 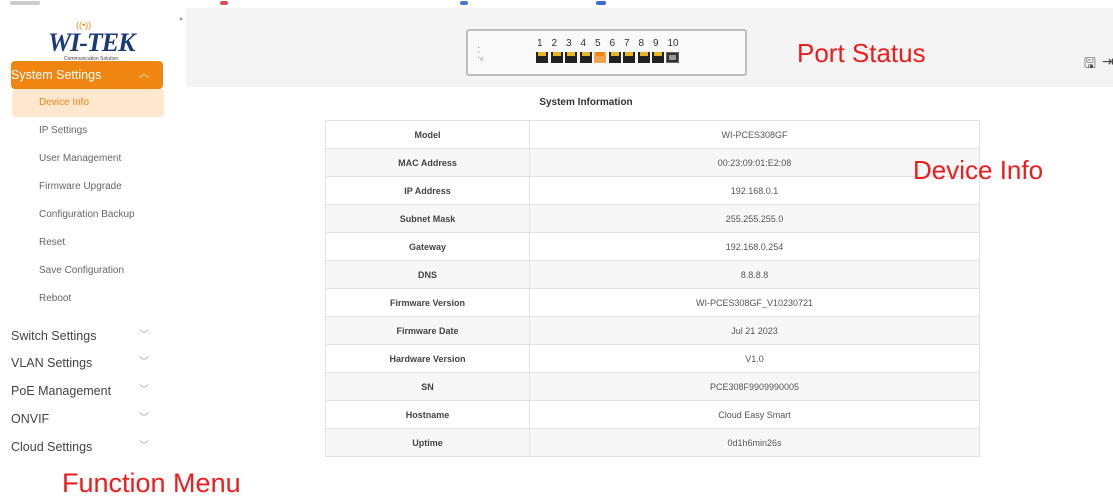 What do you see at coordinates (978, 170) in the screenshot?
I see `device-info-annotation: Device Info` at bounding box center [978, 170].